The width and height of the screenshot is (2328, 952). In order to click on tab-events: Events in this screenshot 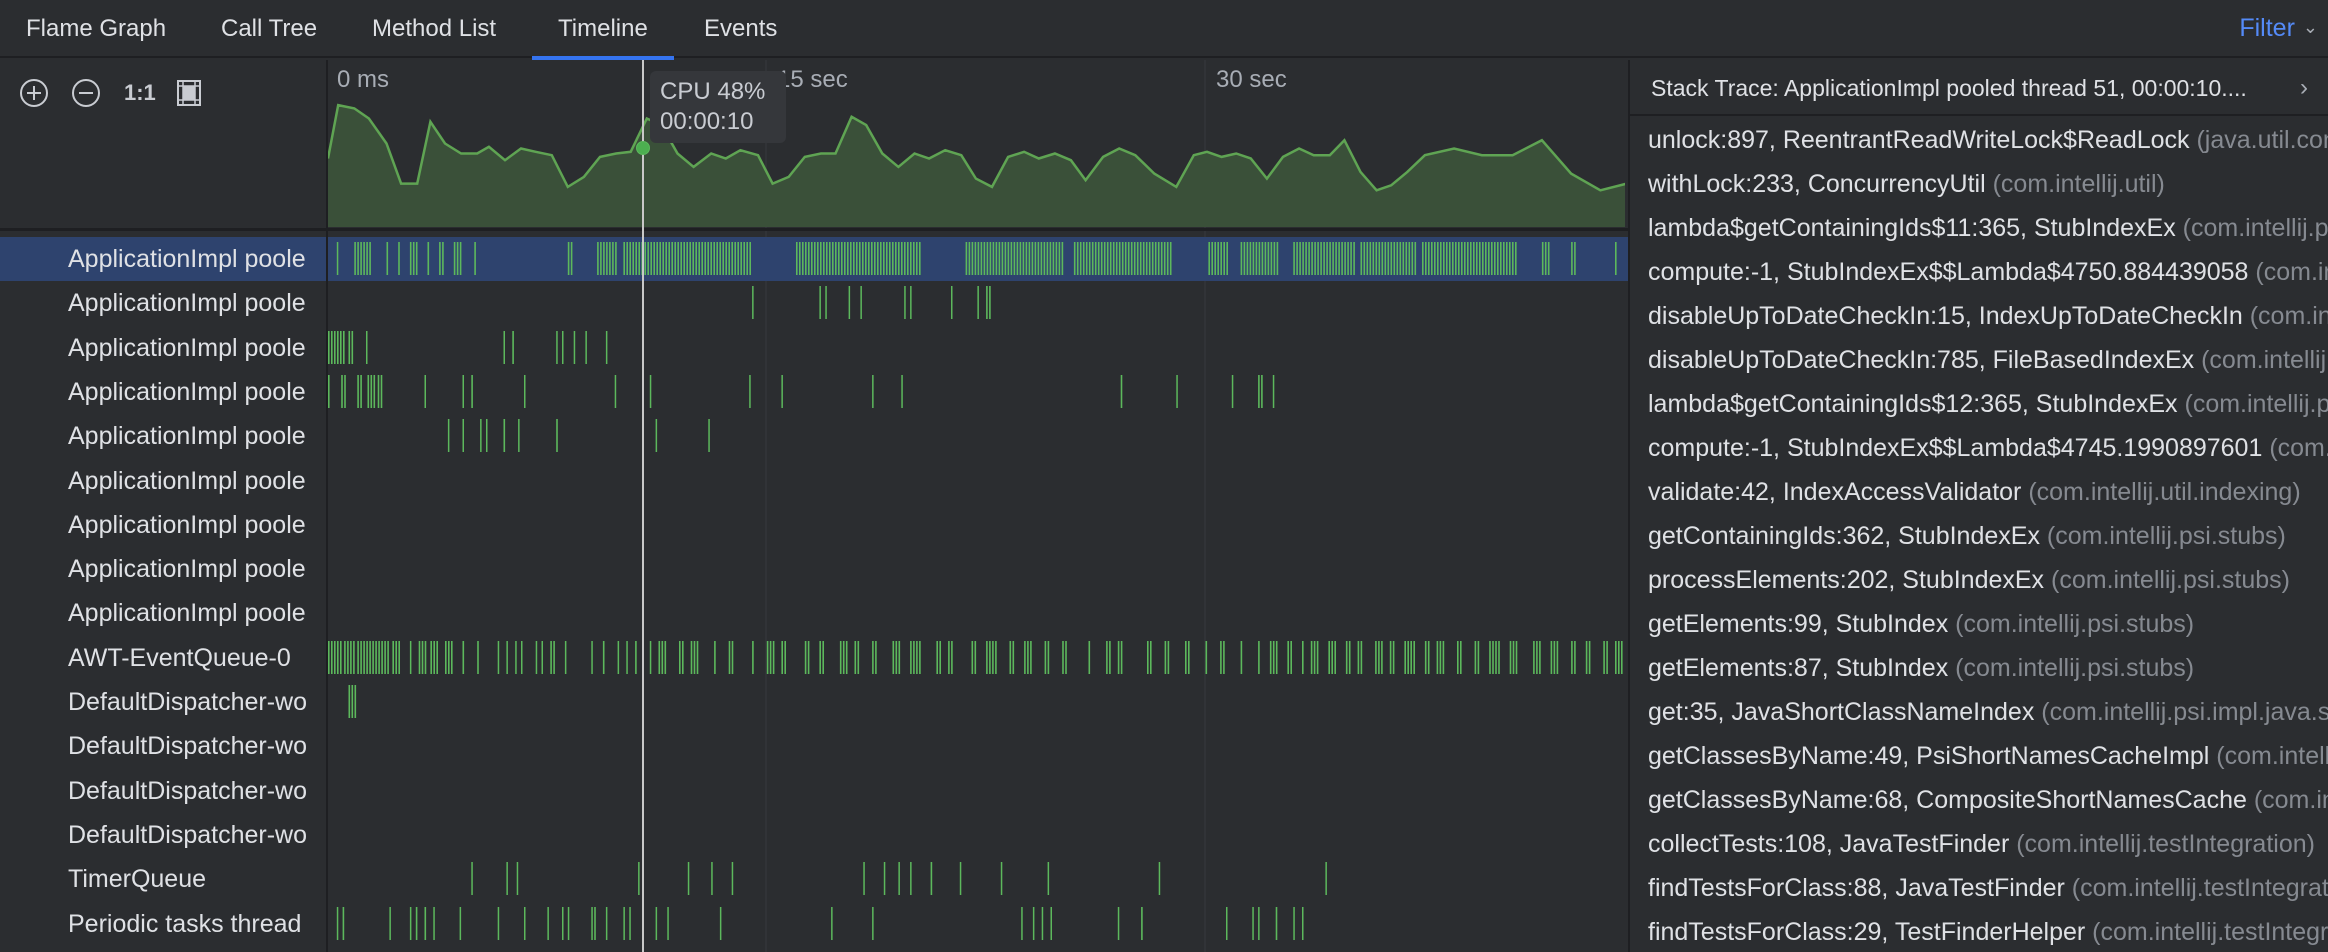, I will do `click(740, 29)`.